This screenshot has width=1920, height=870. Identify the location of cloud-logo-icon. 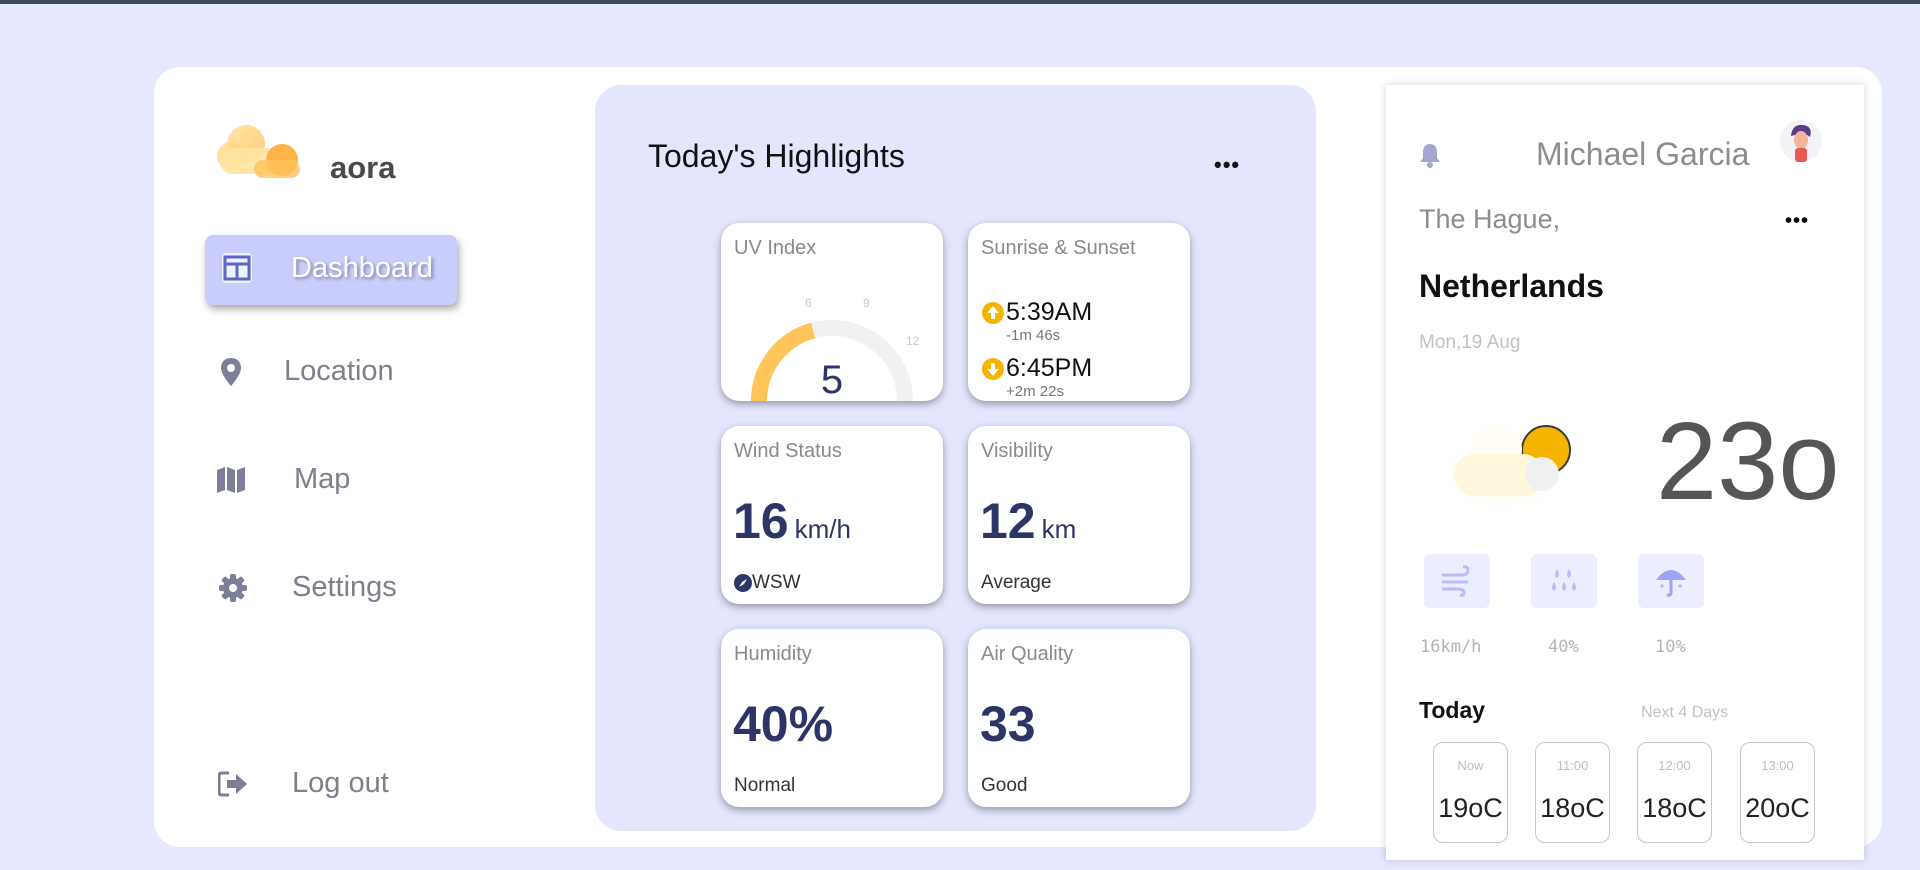
(258, 151).